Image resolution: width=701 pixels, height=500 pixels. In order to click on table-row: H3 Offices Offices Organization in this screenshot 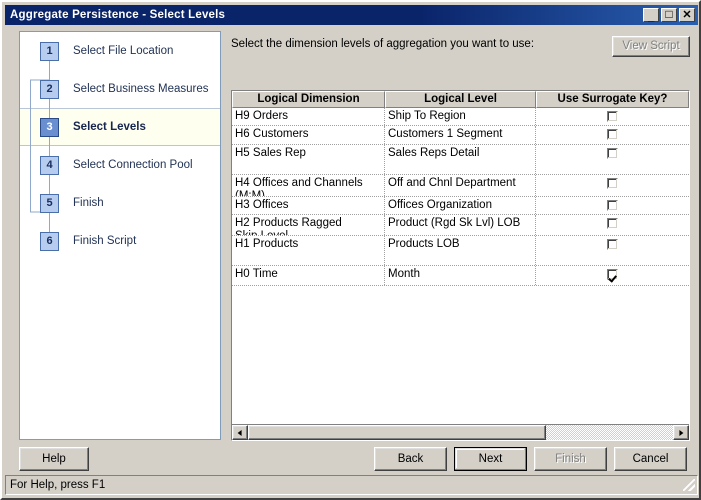, I will do `click(460, 206)`.